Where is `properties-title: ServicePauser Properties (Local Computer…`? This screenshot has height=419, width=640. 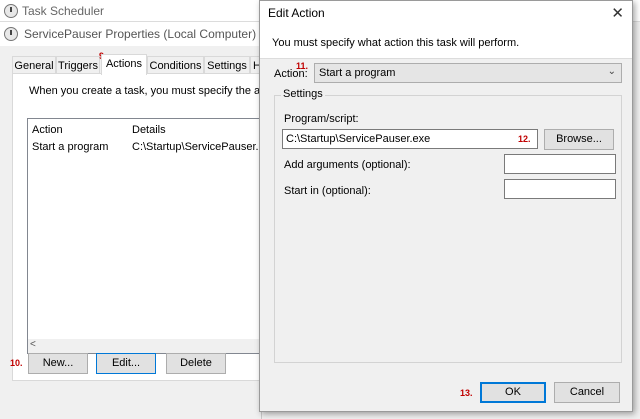
properties-title: ServicePauser Properties (Local Computer… is located at coordinates (140, 34).